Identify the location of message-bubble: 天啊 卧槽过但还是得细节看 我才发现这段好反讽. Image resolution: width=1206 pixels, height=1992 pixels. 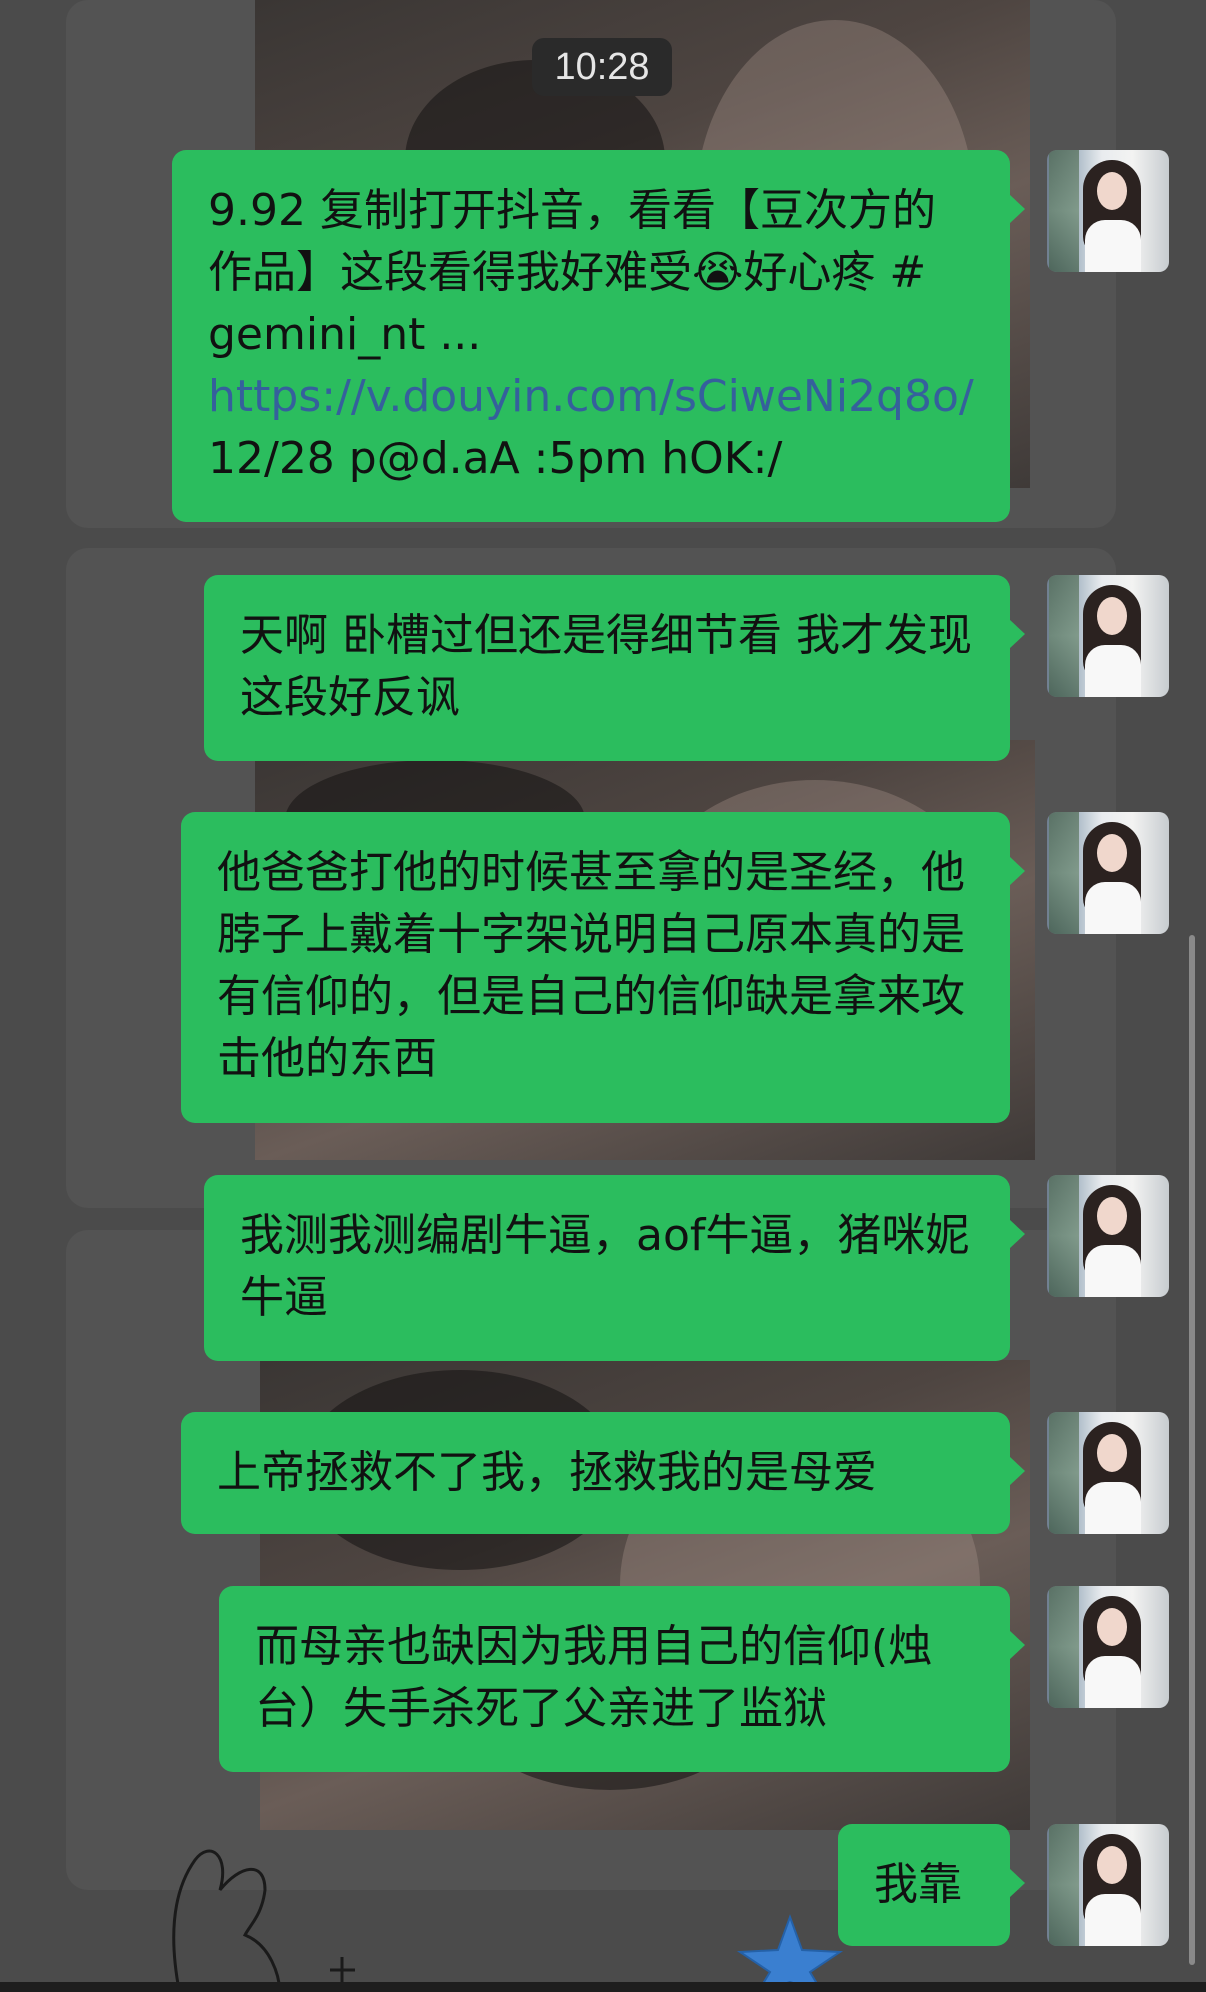
(614, 668).